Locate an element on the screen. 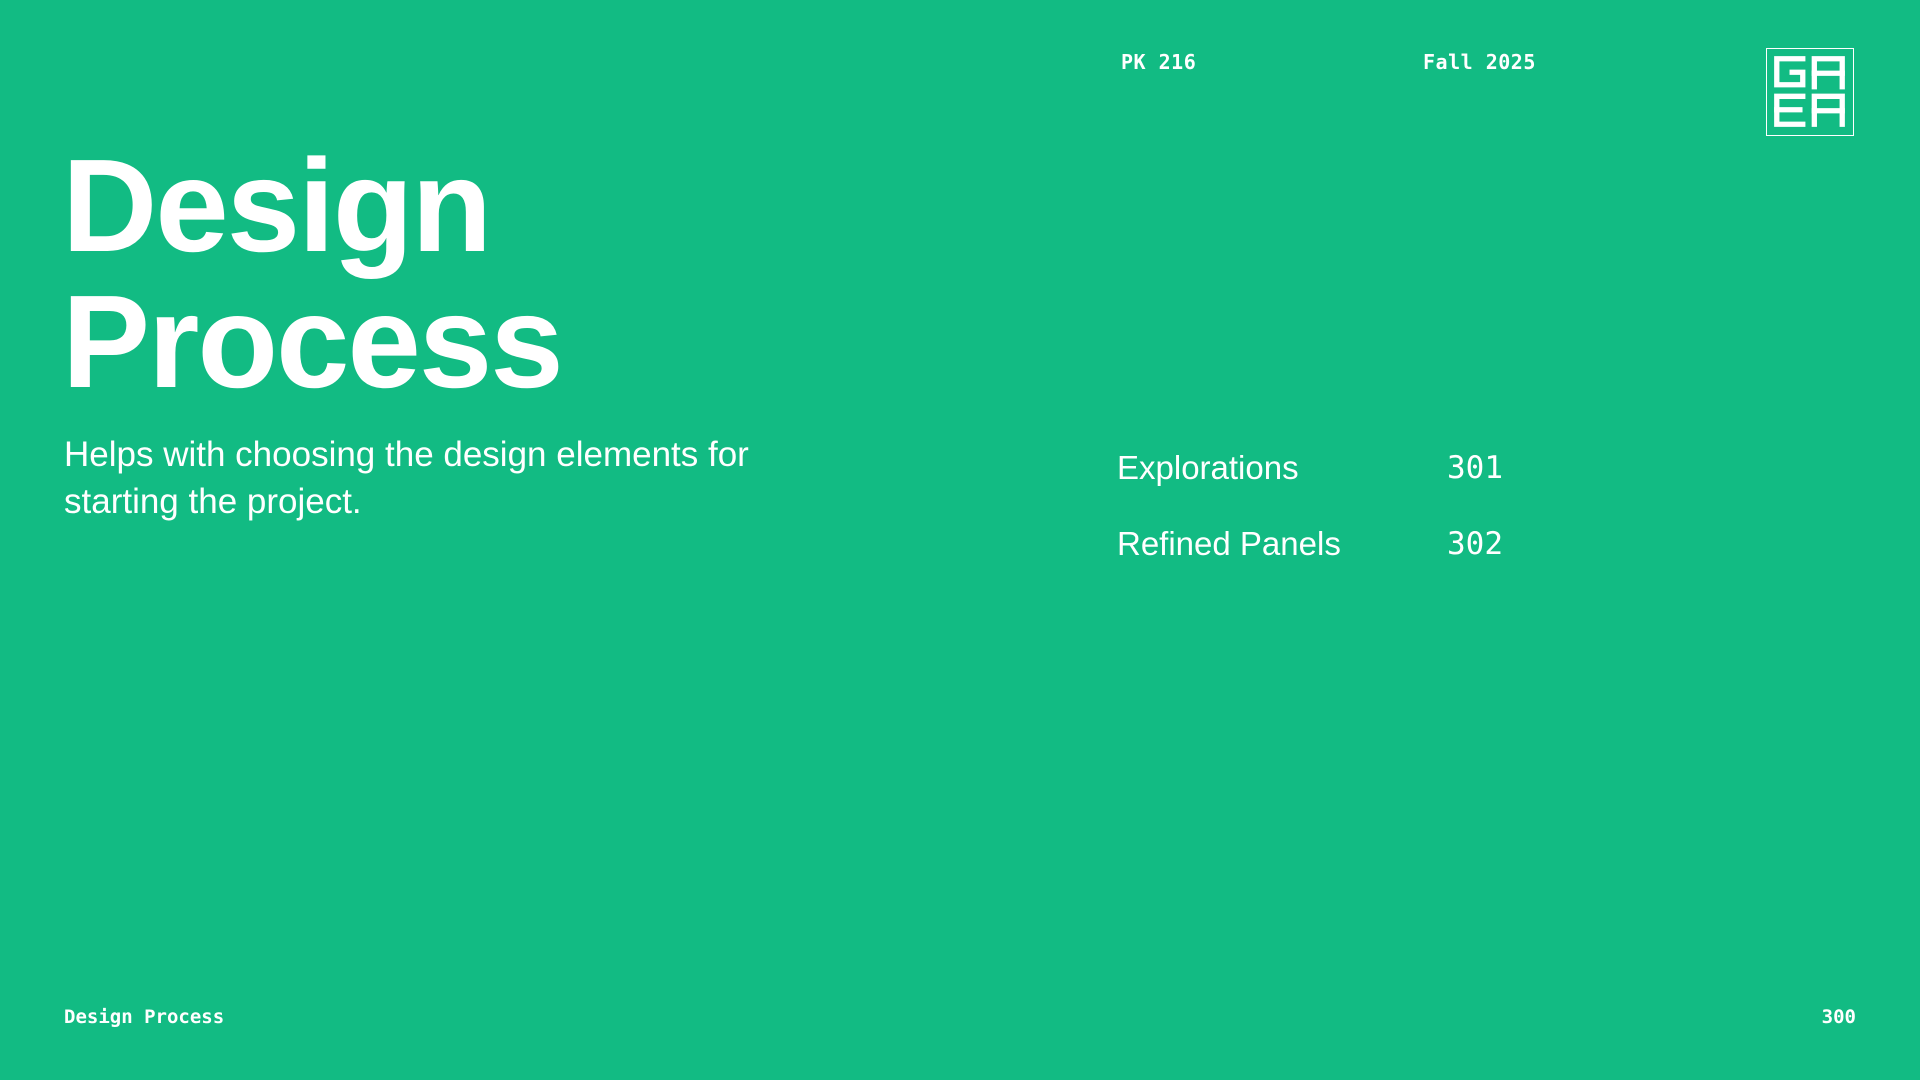 The image size is (1920, 1080). page-title: Design Process is located at coordinates (313, 273).